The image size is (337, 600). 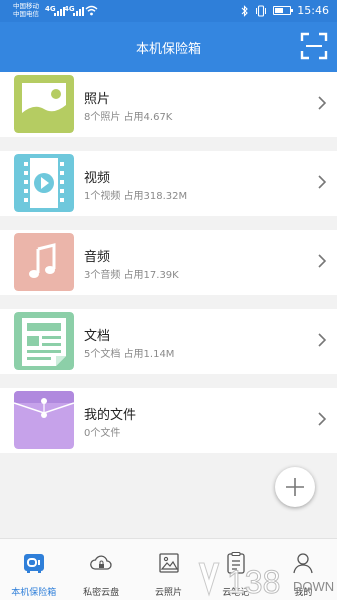 What do you see at coordinates (44, 183) in the screenshot?
I see `video-icon` at bounding box center [44, 183].